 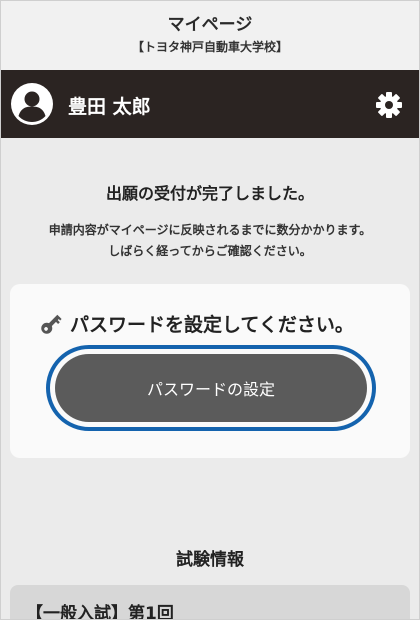 I want to click on user-bar: 豊田 太郎, so click(x=210, y=104).